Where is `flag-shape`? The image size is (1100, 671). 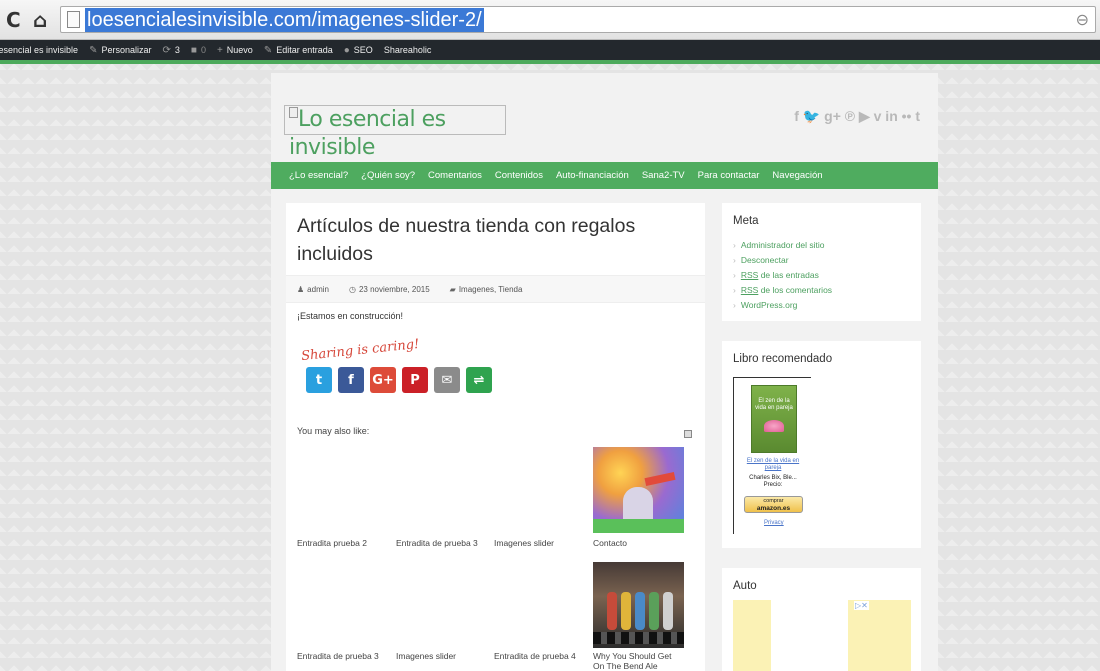 flag-shape is located at coordinates (660, 479).